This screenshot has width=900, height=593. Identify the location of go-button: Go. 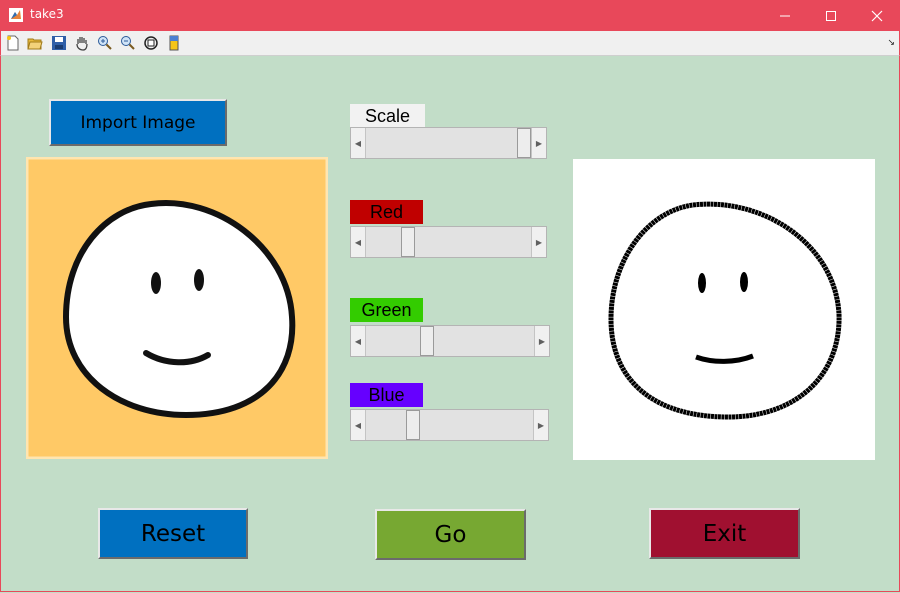
(450, 534).